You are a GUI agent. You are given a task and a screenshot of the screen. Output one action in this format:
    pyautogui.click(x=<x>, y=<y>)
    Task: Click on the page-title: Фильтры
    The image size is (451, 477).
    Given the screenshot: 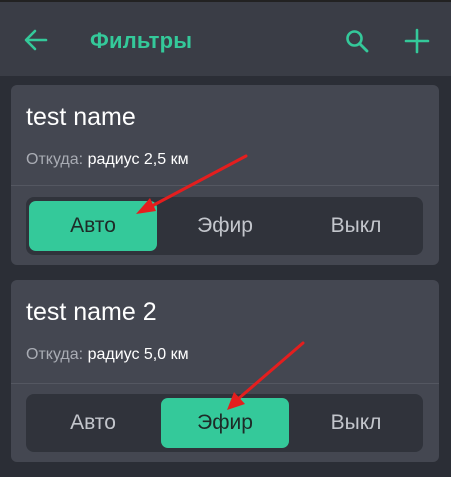 What is the action you would take?
    pyautogui.click(x=141, y=40)
    